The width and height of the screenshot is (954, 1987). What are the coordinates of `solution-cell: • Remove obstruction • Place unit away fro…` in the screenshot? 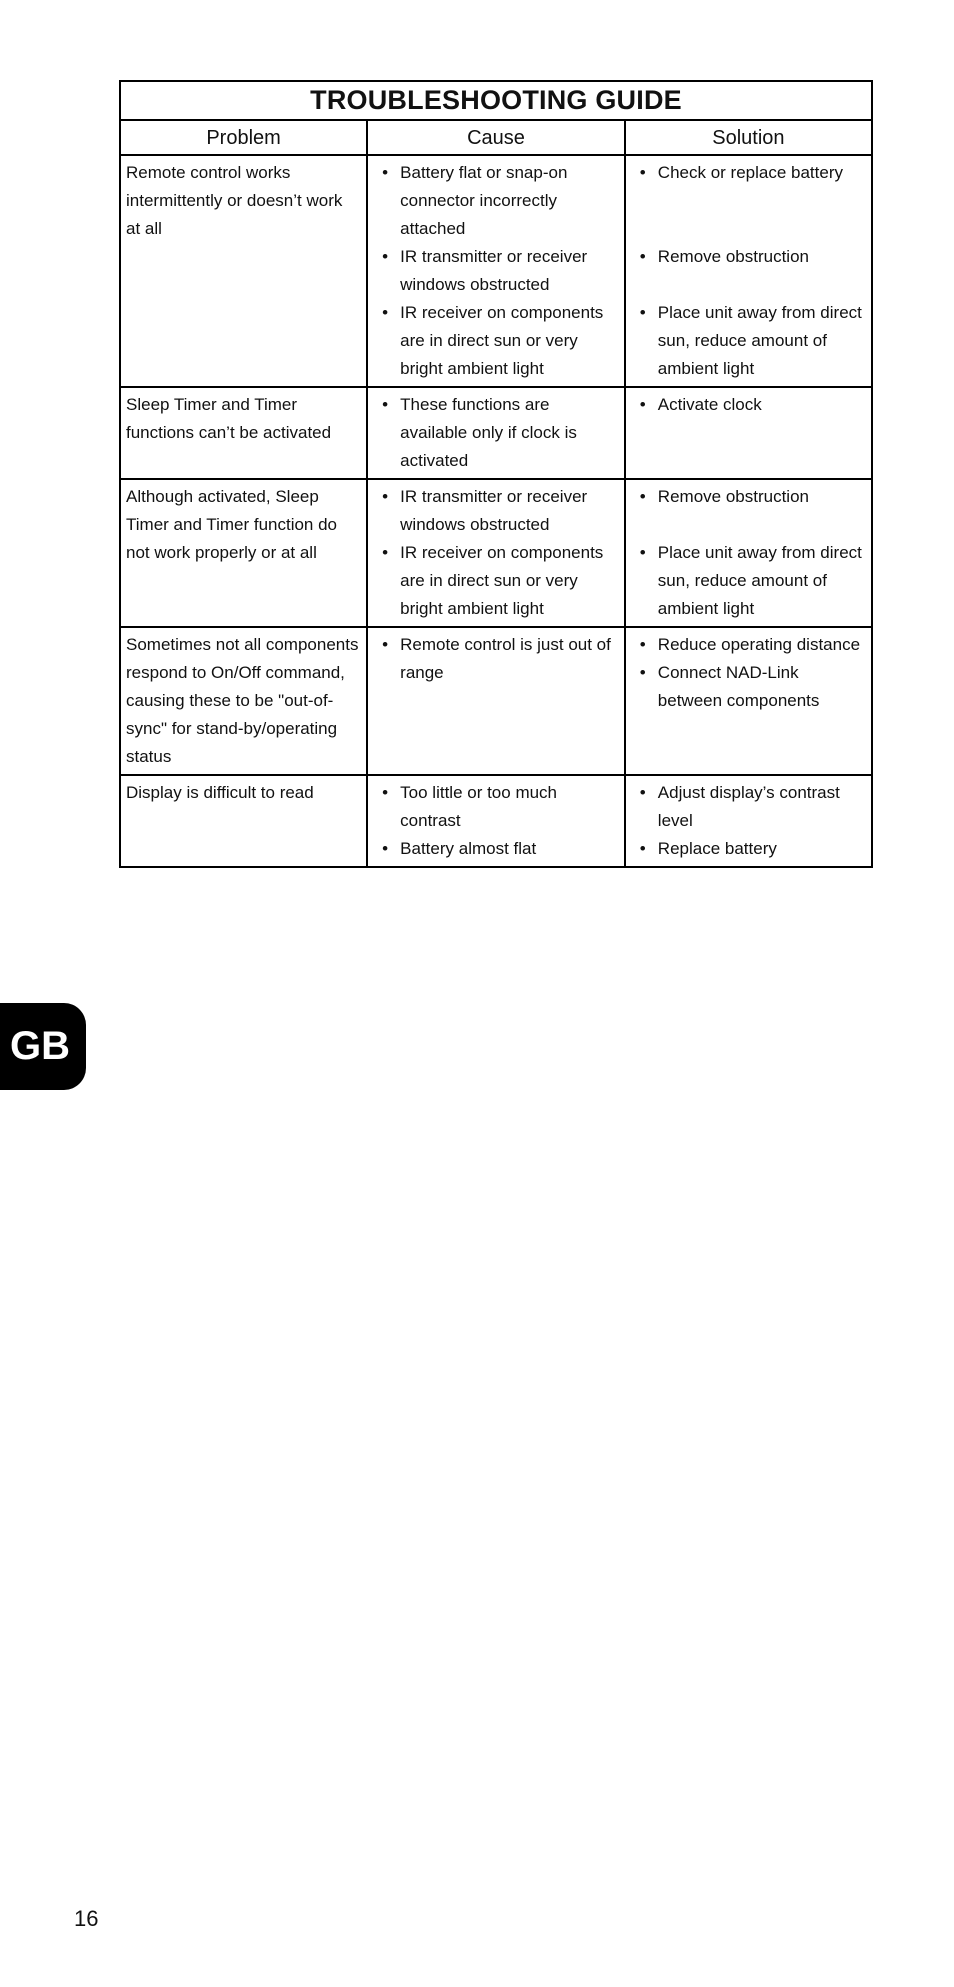 It's located at (748, 553).